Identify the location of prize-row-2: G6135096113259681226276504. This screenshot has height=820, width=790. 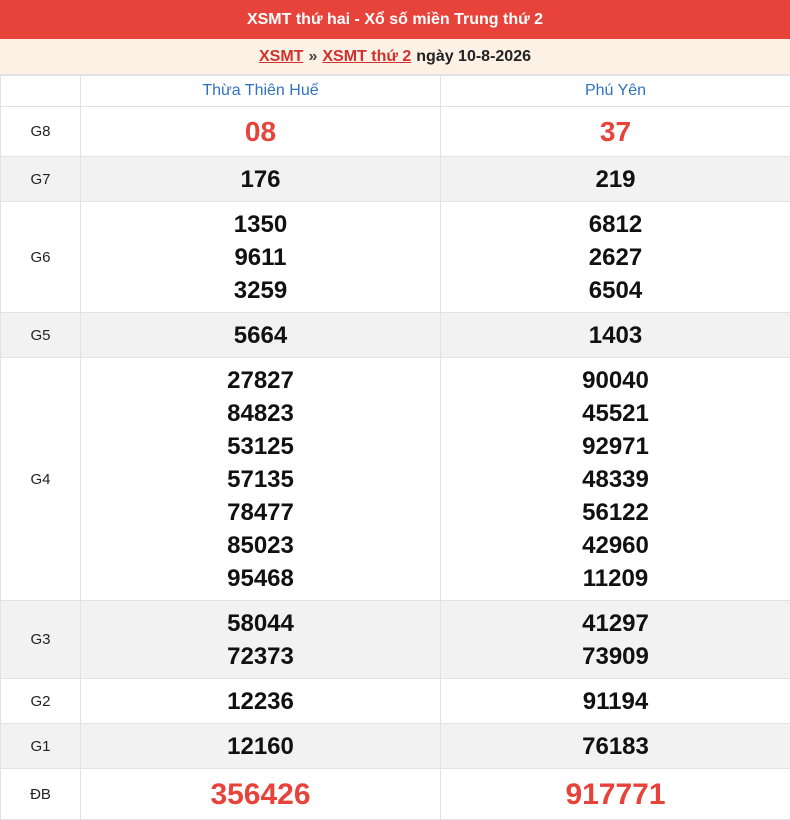
(395, 257).